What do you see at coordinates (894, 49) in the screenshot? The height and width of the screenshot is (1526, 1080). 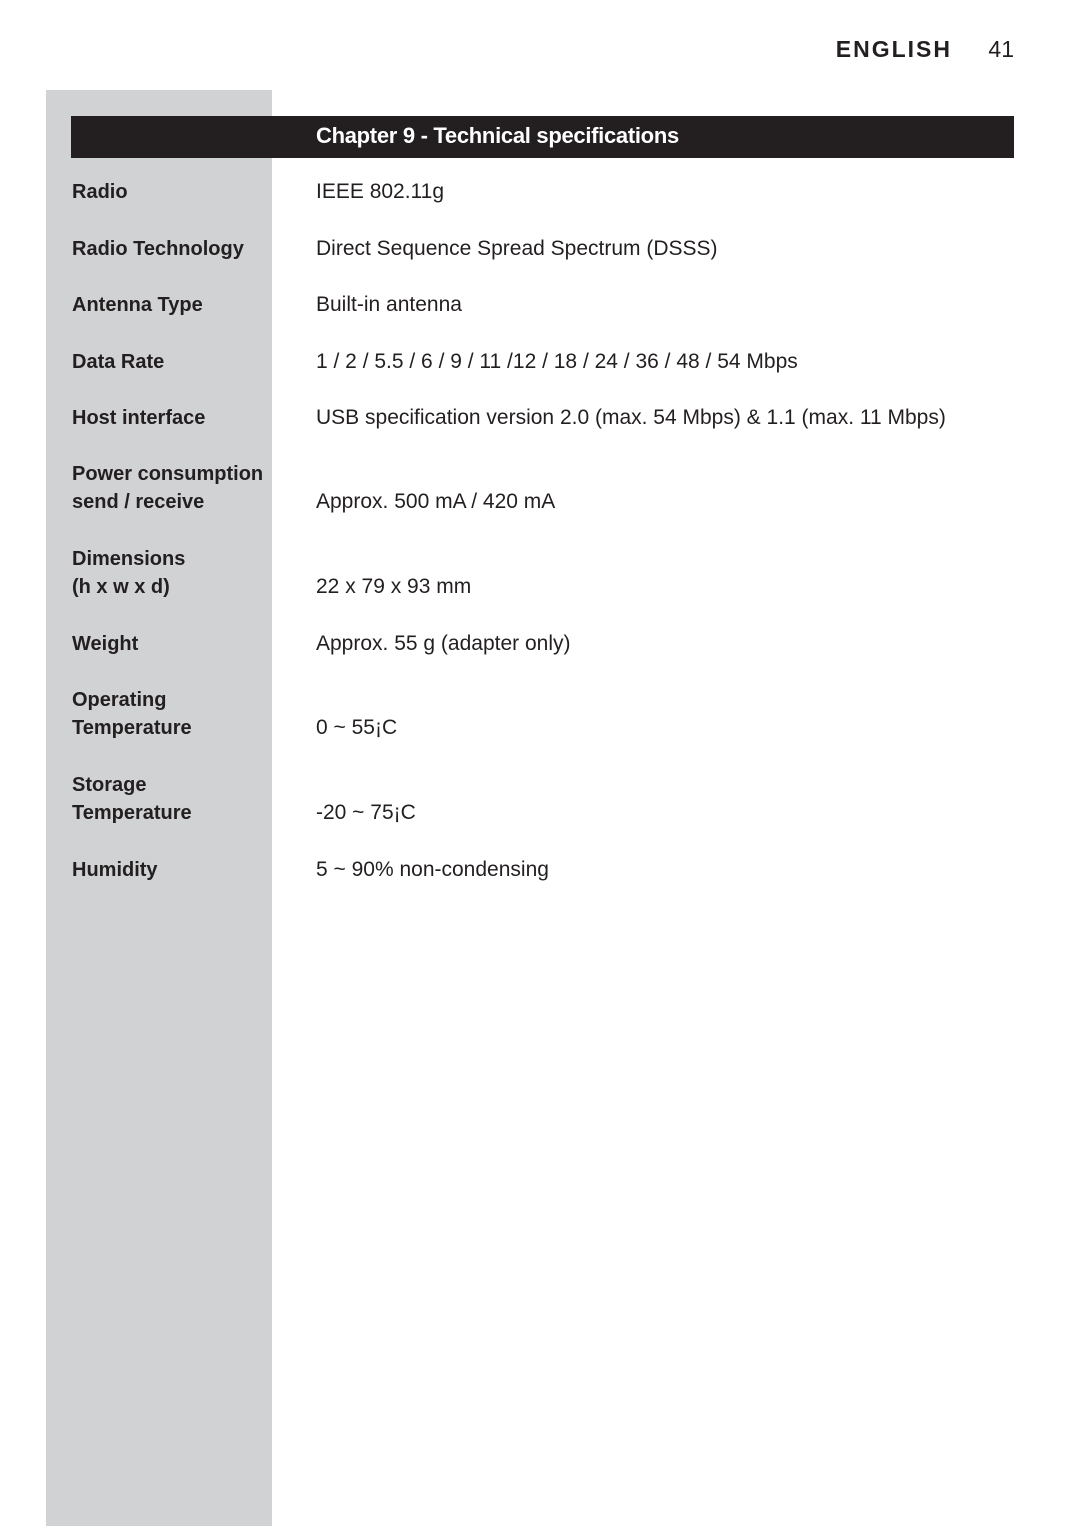 I see `language-label: ENGLISH` at bounding box center [894, 49].